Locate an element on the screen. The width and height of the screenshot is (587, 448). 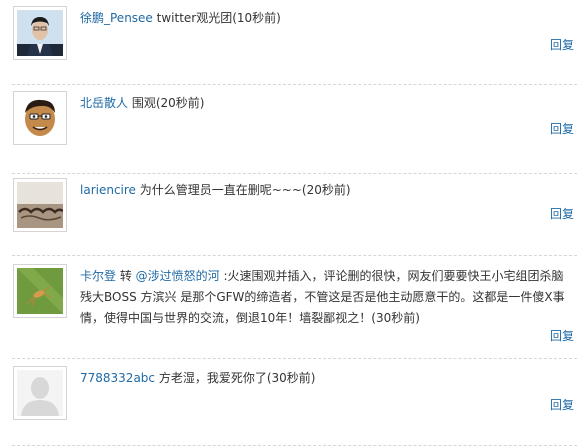
comment-body: lariencire 为什么管理员一直在删呢~~~(20秒前) is located at coordinates (327, 190).